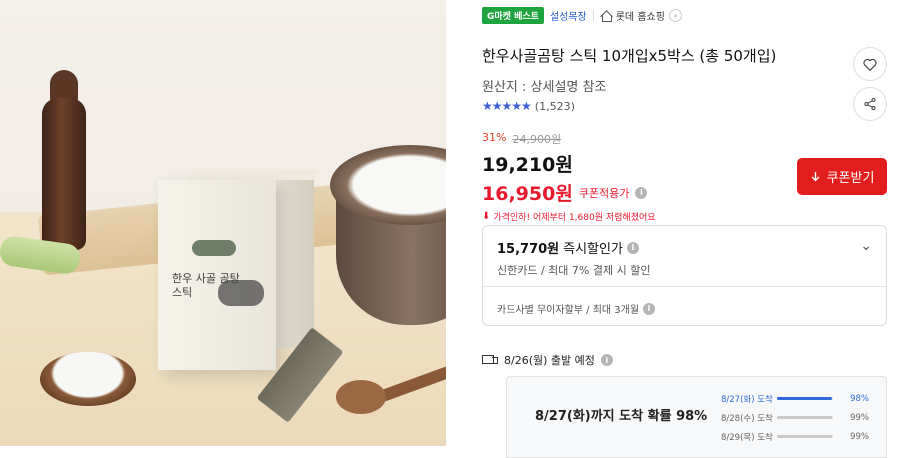 This screenshot has height=458, width=900. I want to click on pepper-grinder, so click(64, 160).